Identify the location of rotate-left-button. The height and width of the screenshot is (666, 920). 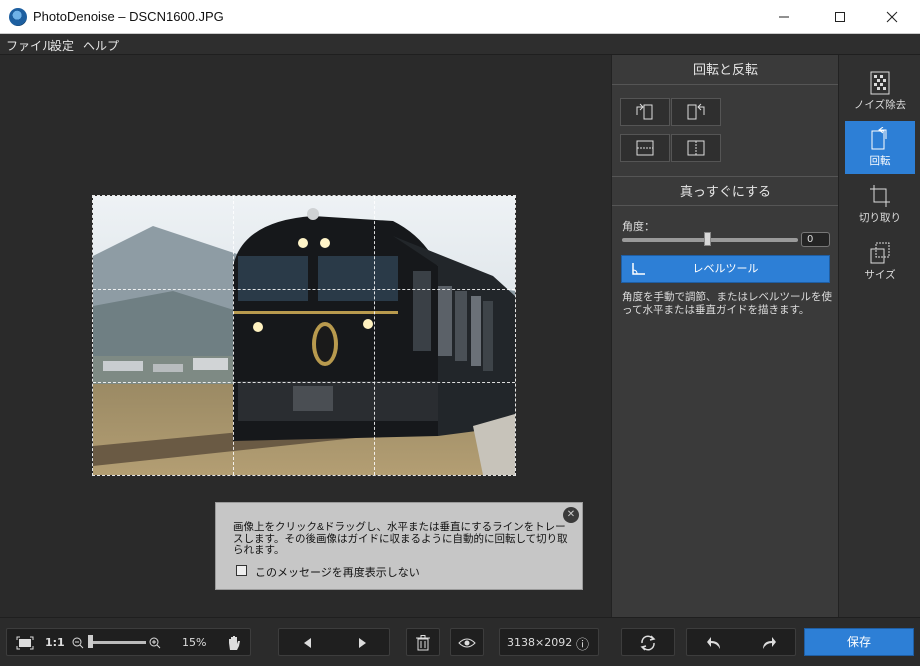
(645, 112).